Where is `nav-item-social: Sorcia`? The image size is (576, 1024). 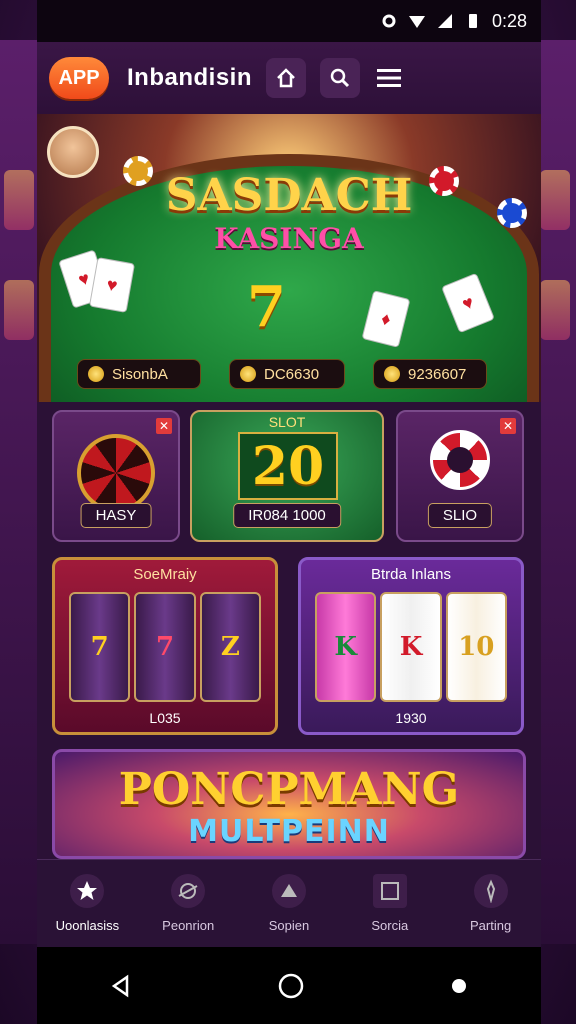
nav-item-social: Sorcia is located at coordinates (389, 903).